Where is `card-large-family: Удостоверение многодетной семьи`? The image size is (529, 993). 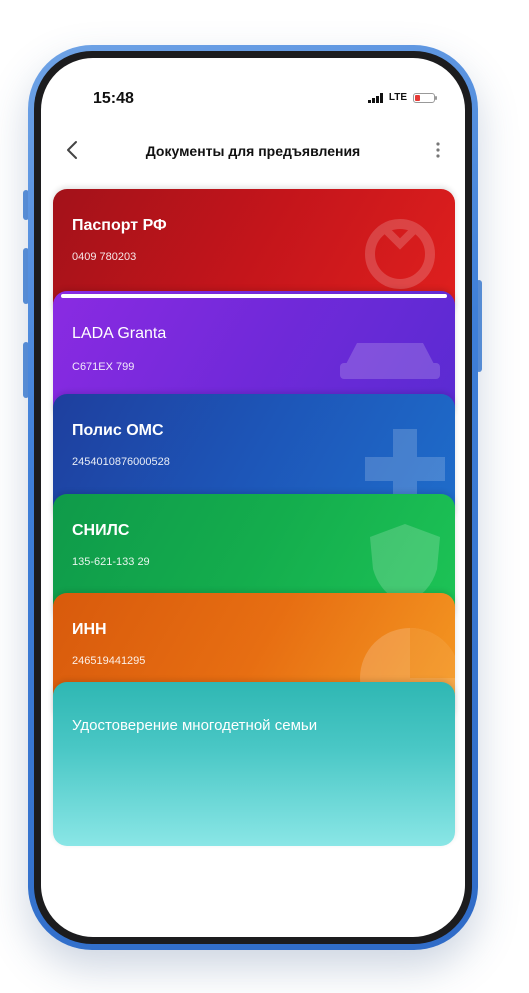 card-large-family: Удостоверение многодетной семьи is located at coordinates (254, 764).